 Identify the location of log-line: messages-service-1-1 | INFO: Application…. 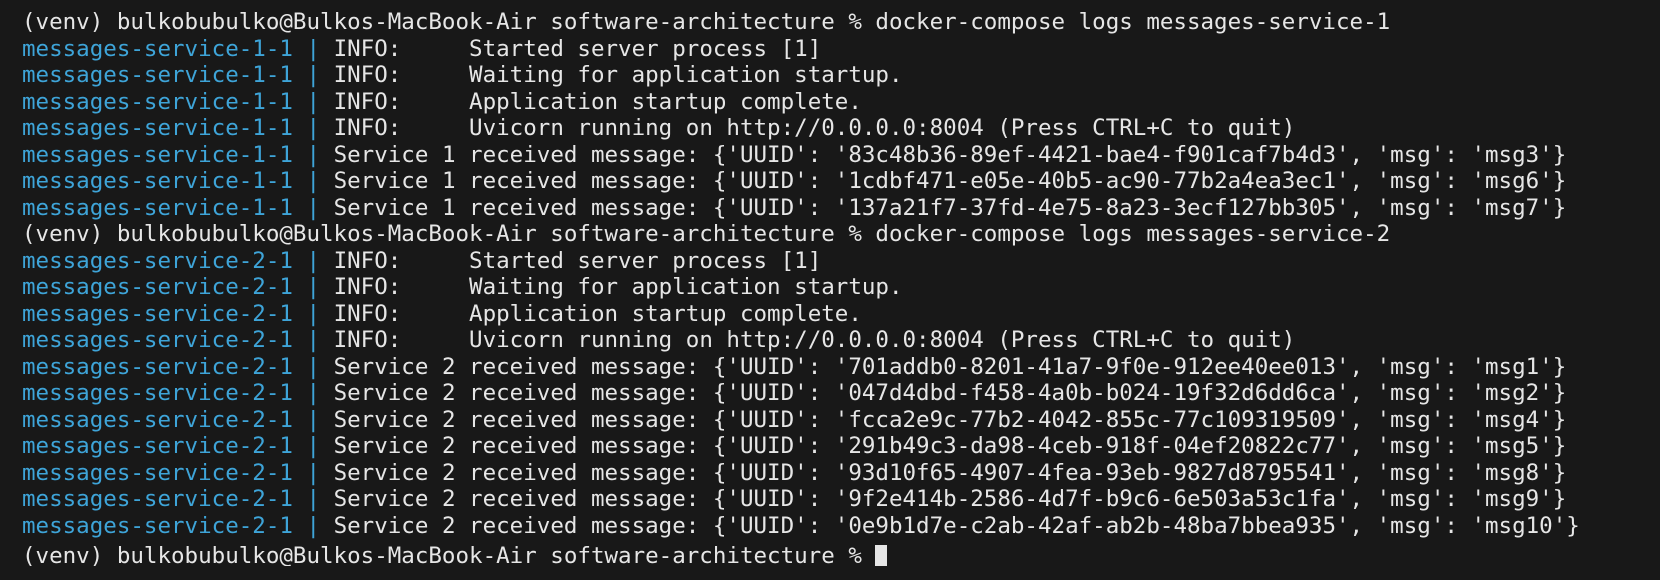
(837, 102).